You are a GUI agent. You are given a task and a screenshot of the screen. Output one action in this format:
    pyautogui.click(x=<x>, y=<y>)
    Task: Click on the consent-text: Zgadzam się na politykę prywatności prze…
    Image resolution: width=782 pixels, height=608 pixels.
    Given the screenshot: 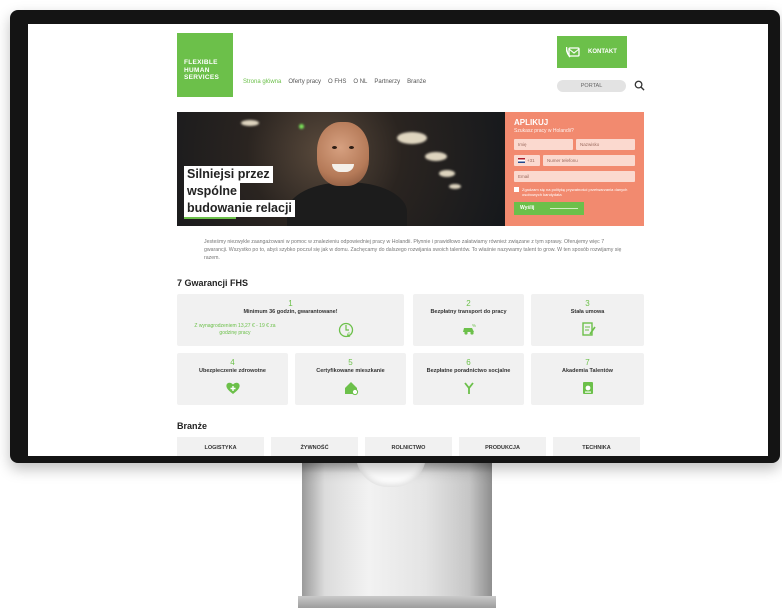 What is the action you would take?
    pyautogui.click(x=575, y=192)
    